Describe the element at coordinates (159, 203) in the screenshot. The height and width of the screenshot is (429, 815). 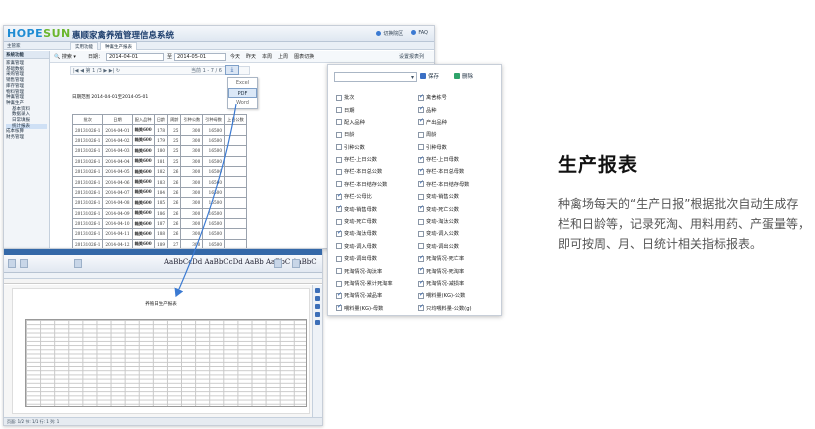
I see `table-row: 20131026-1 2014-04-08 箱美600 185 26 300 16500` at that location.